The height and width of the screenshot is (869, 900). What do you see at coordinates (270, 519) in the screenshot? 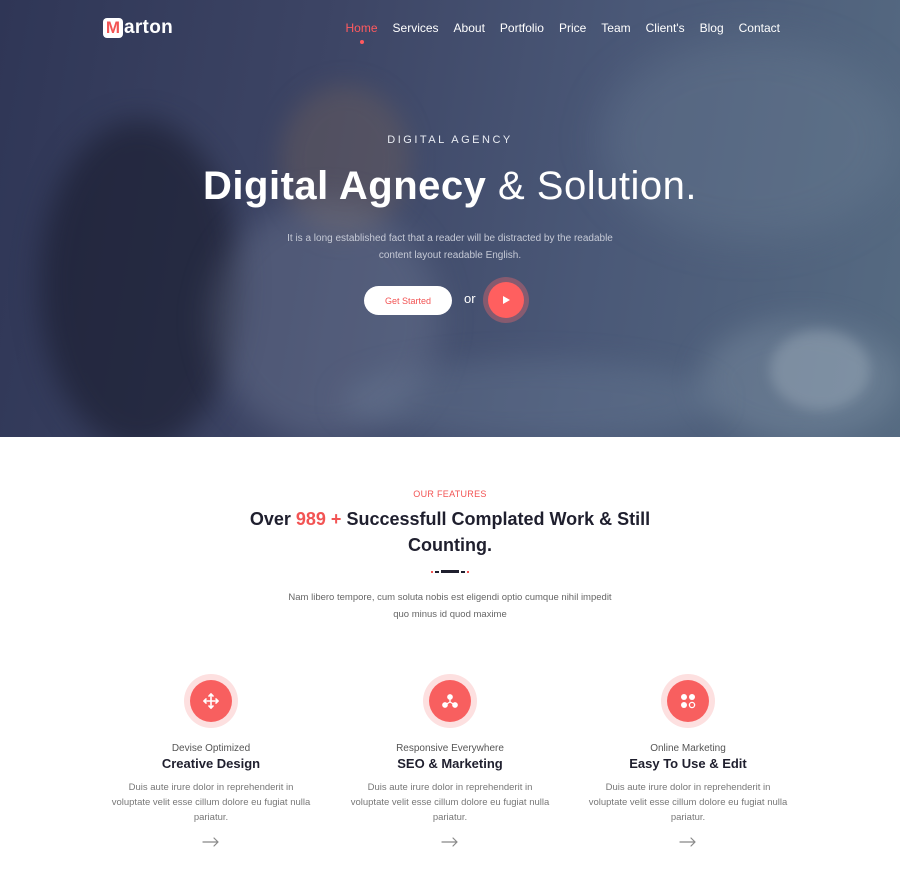
I see `features-title-before: Over` at bounding box center [270, 519].